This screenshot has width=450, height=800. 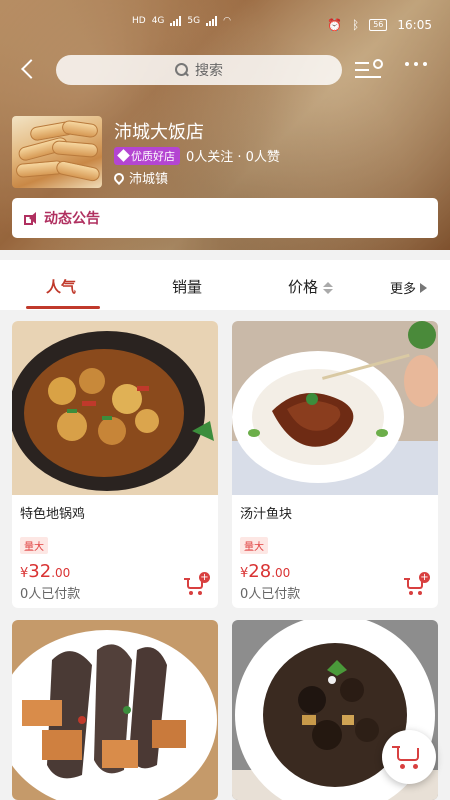 What do you see at coordinates (414, 25) in the screenshot?
I see `clock: 16:05` at bounding box center [414, 25].